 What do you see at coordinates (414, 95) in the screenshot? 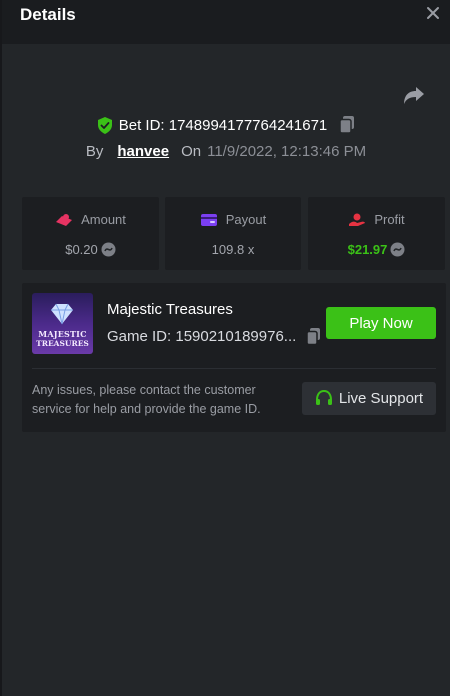
I see `share-icon` at bounding box center [414, 95].